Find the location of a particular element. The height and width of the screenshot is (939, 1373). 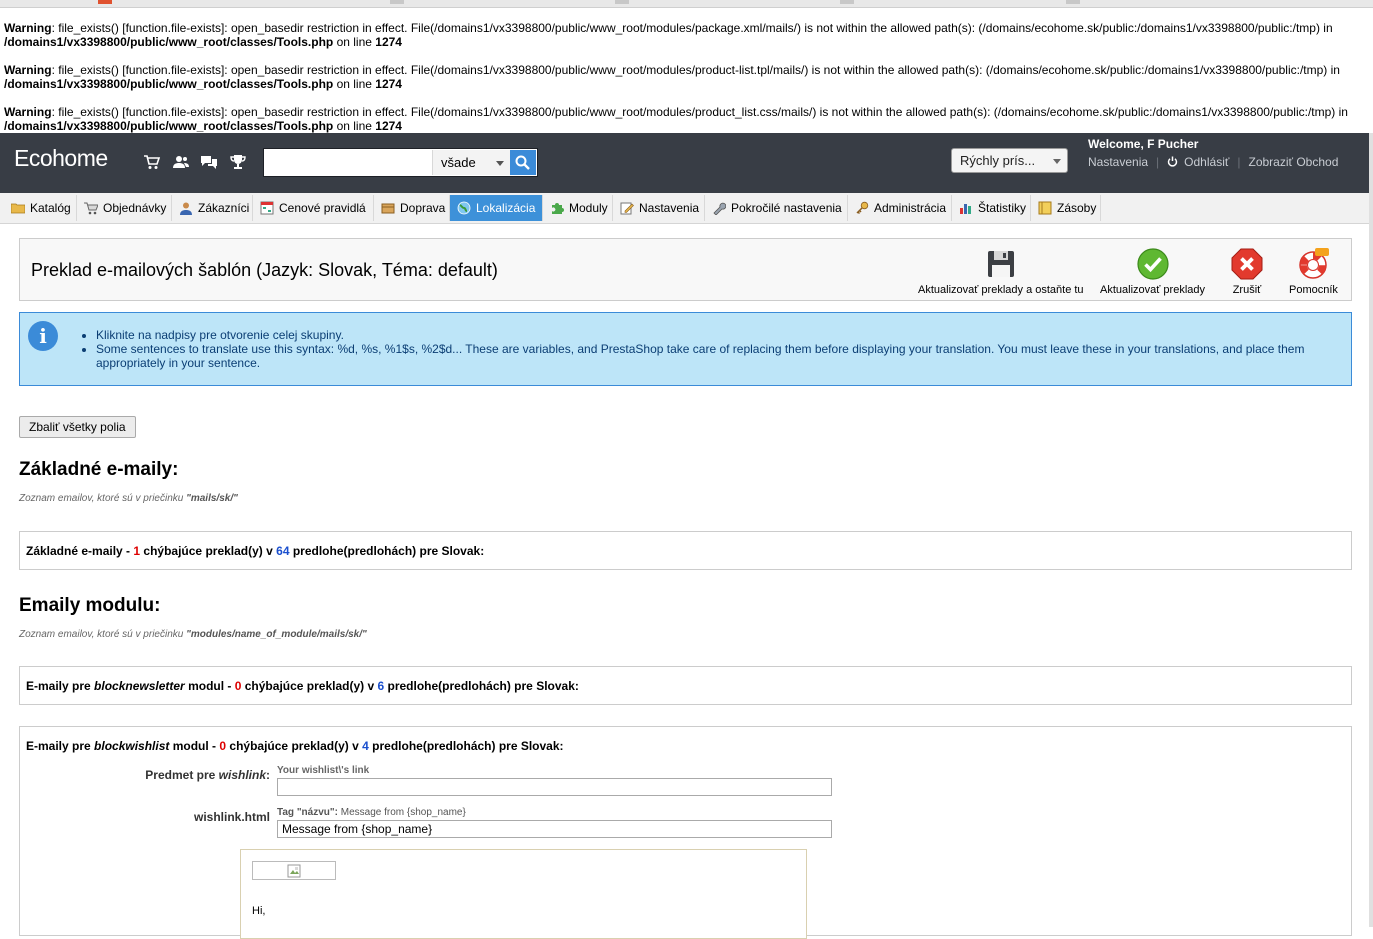

messages-icon is located at coordinates (209, 162).